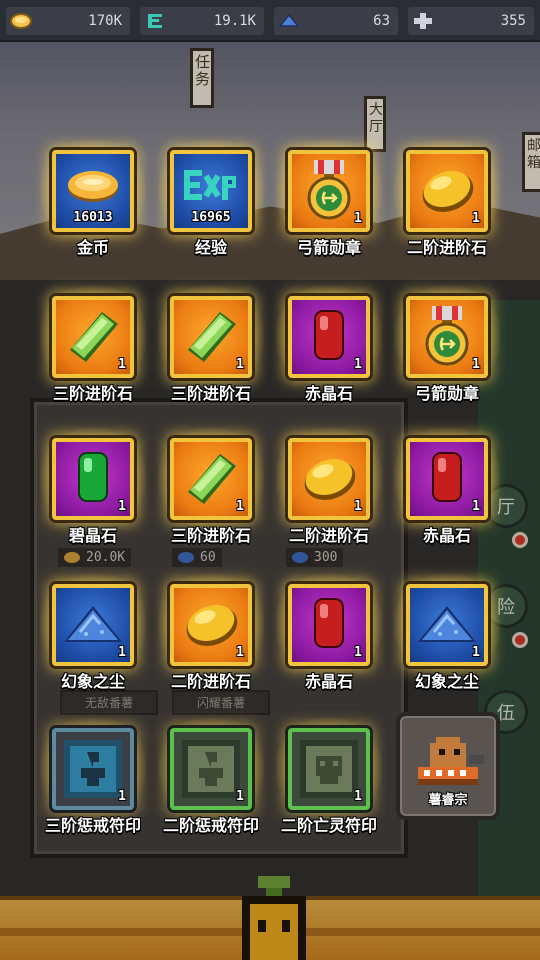 The width and height of the screenshot is (540, 960). What do you see at coordinates (446, 393) in the screenshot?
I see `reward-name: 弓箭勋章` at bounding box center [446, 393].